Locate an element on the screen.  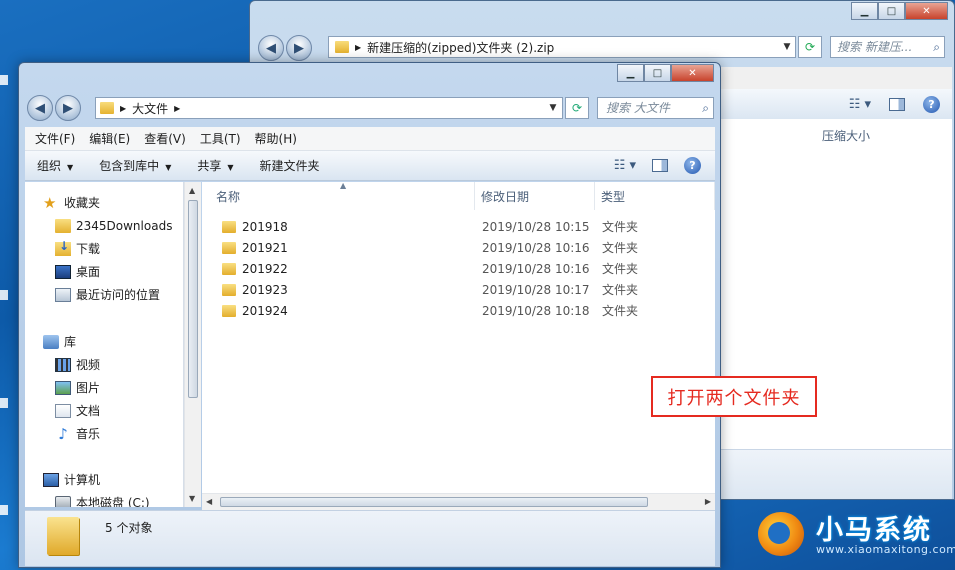
nav-libraries-label: 库 is located at coordinates (70, 342).